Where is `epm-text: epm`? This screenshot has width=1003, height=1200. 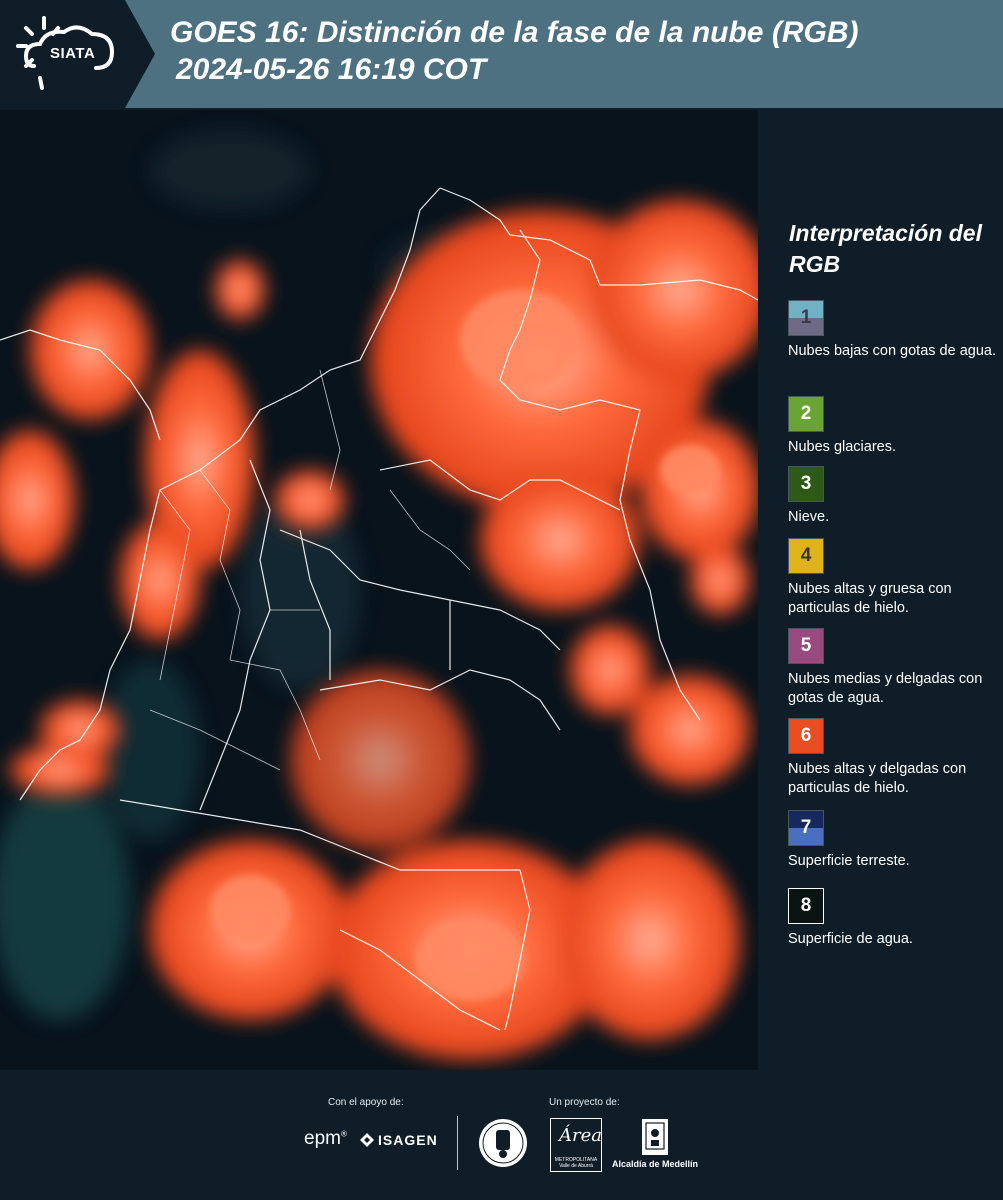
epm-text: epm is located at coordinates (322, 1138).